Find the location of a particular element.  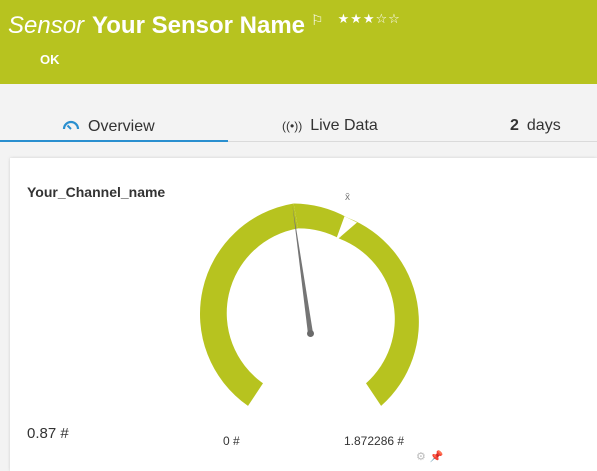

tab-overview: Overview is located at coordinates (108, 126).